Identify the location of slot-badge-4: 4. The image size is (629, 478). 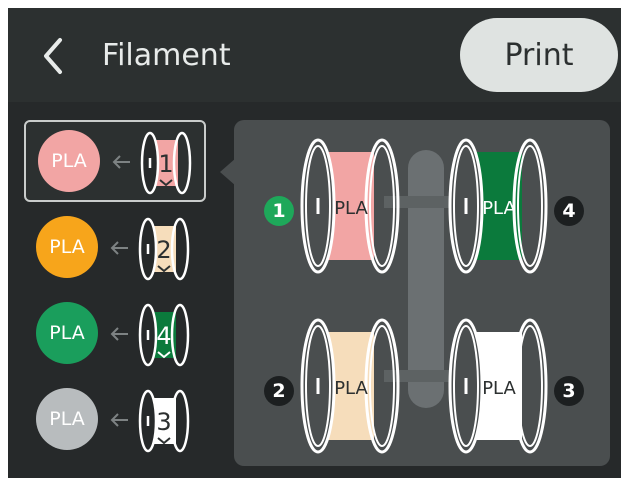
(569, 211).